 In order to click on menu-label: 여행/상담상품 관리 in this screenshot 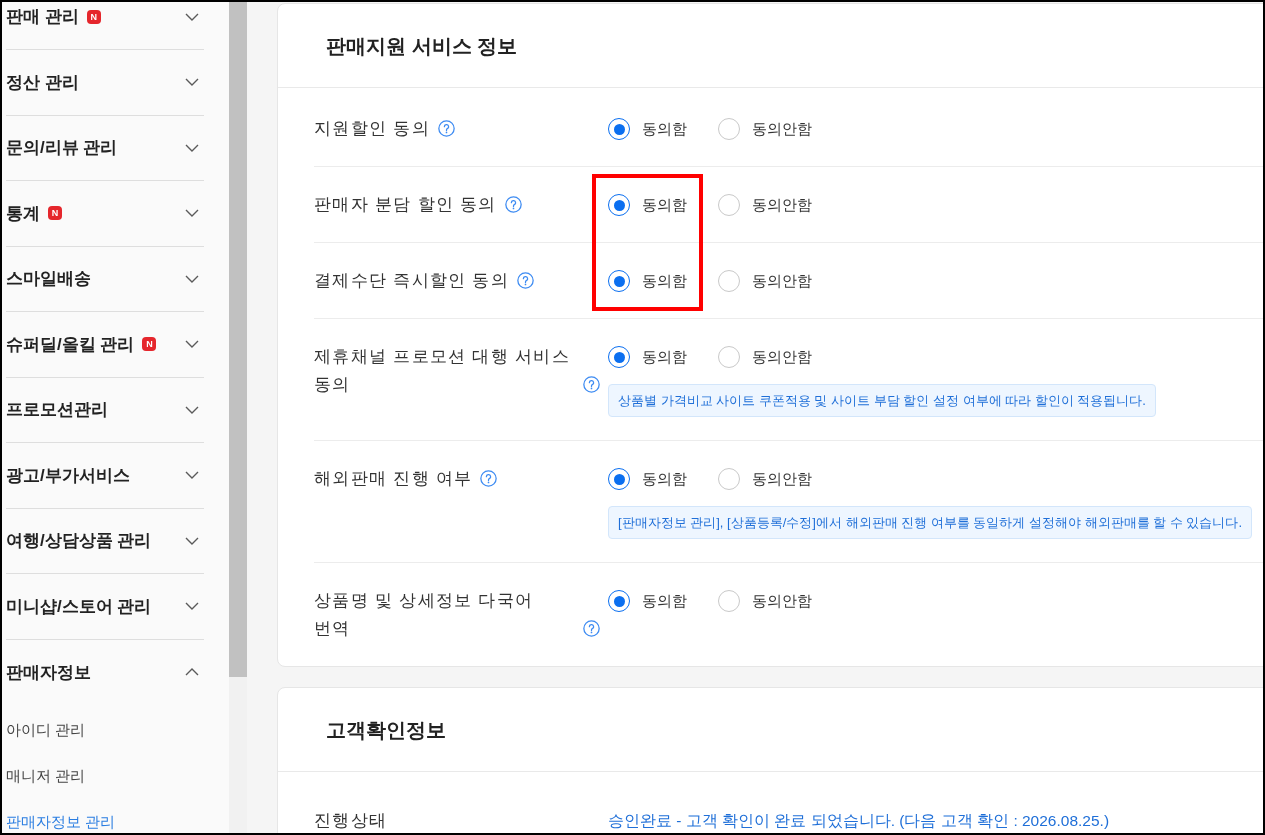, I will do `click(79, 541)`.